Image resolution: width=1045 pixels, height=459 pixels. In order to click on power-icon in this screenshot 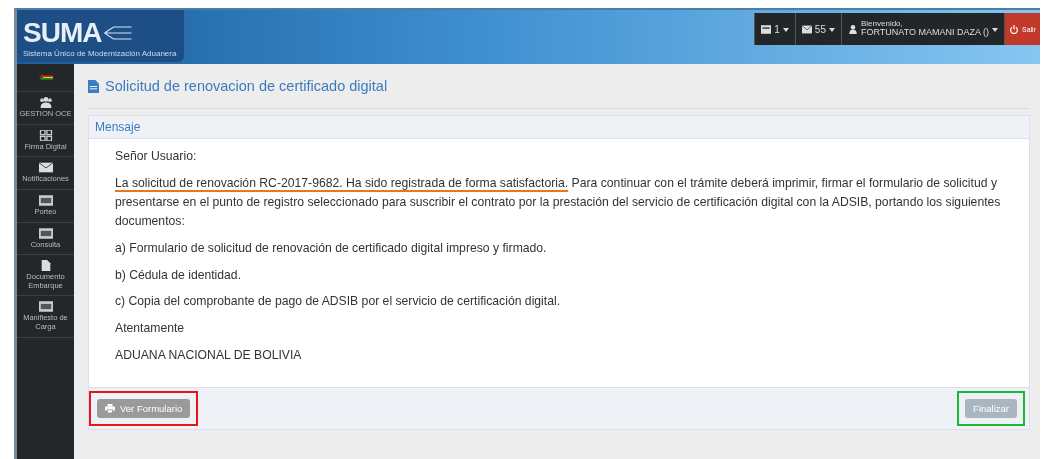, I will do `click(1014, 29)`.